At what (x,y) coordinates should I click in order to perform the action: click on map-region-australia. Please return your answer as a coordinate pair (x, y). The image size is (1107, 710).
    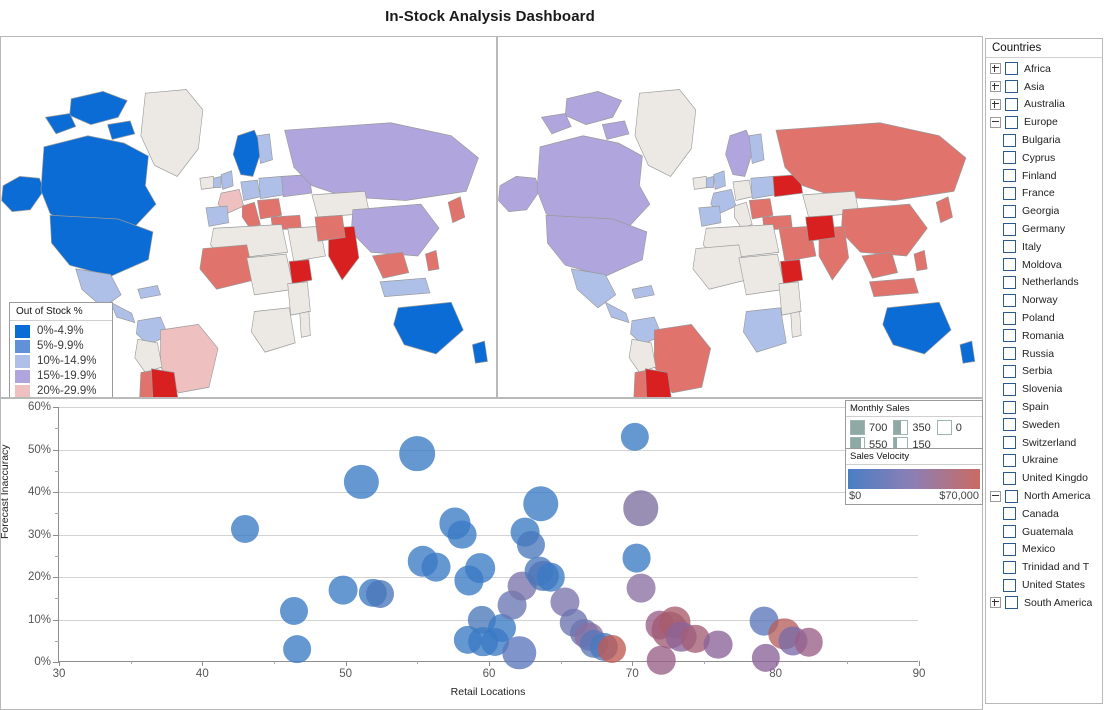
    Looking at the image, I should click on (428, 328).